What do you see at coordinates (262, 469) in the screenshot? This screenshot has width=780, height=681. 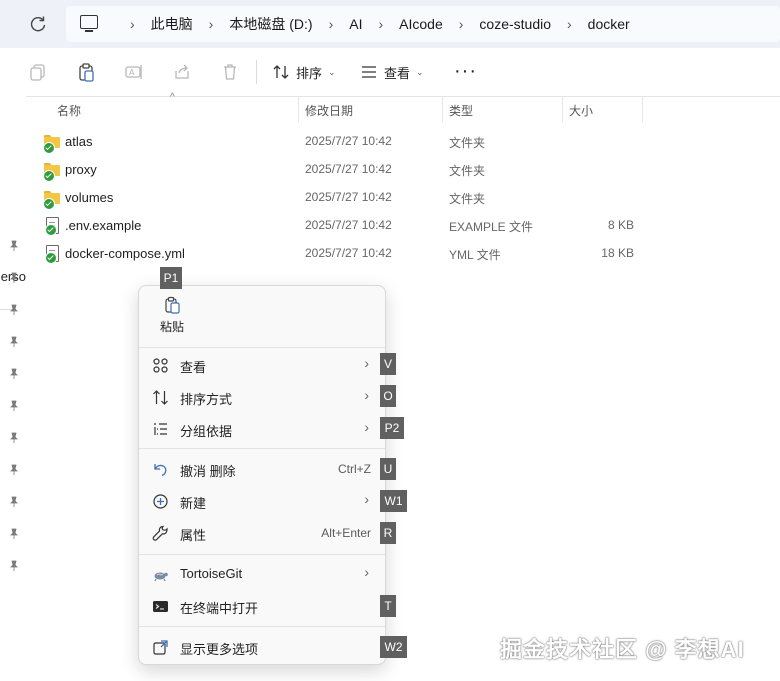 I see `menu-item-undo: 撤消 删除 Ctrl+Z` at bounding box center [262, 469].